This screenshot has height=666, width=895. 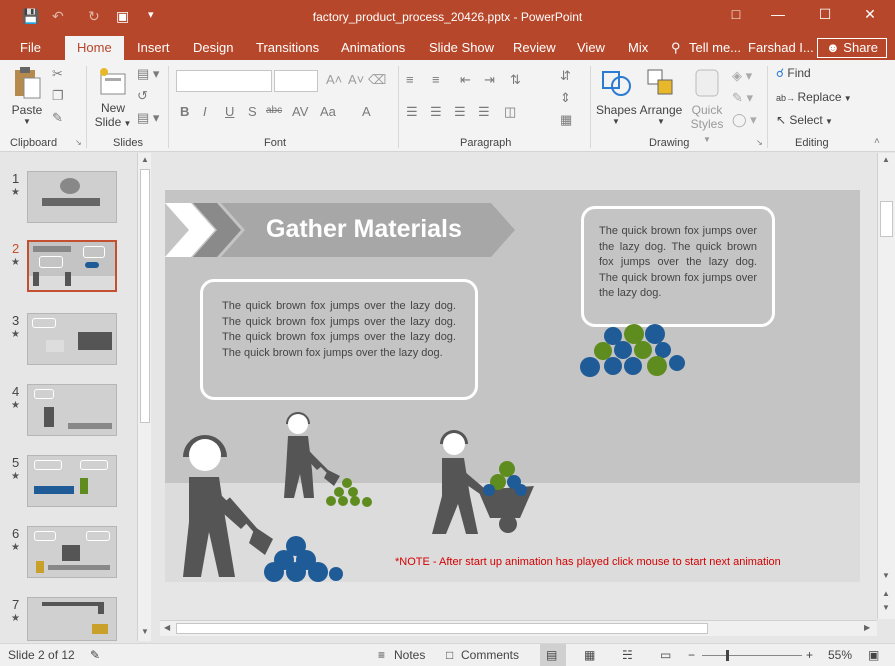 What do you see at coordinates (484, 112) in the screenshot?
I see `justify-icon: ☰` at bounding box center [484, 112].